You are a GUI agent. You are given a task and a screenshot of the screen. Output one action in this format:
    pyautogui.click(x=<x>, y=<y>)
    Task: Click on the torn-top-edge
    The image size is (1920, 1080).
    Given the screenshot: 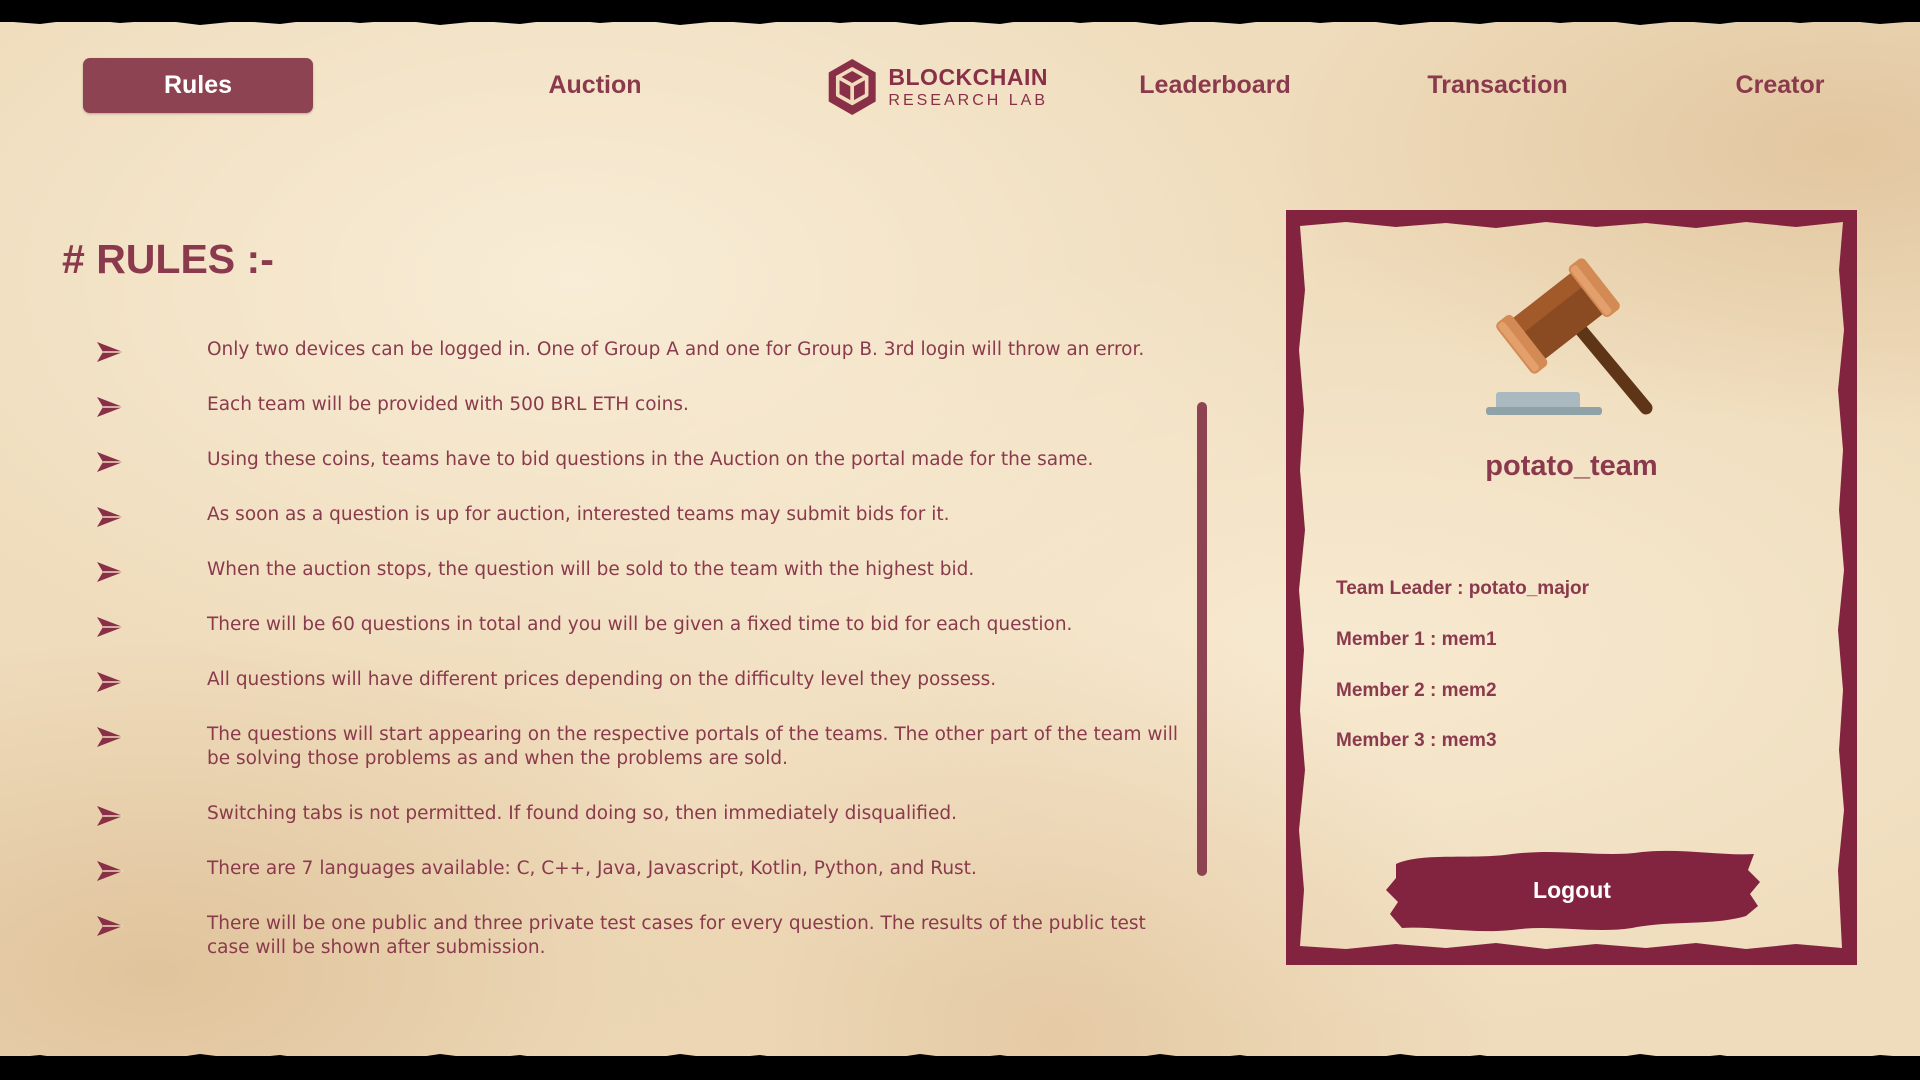 What is the action you would take?
    pyautogui.click(x=960, y=19)
    